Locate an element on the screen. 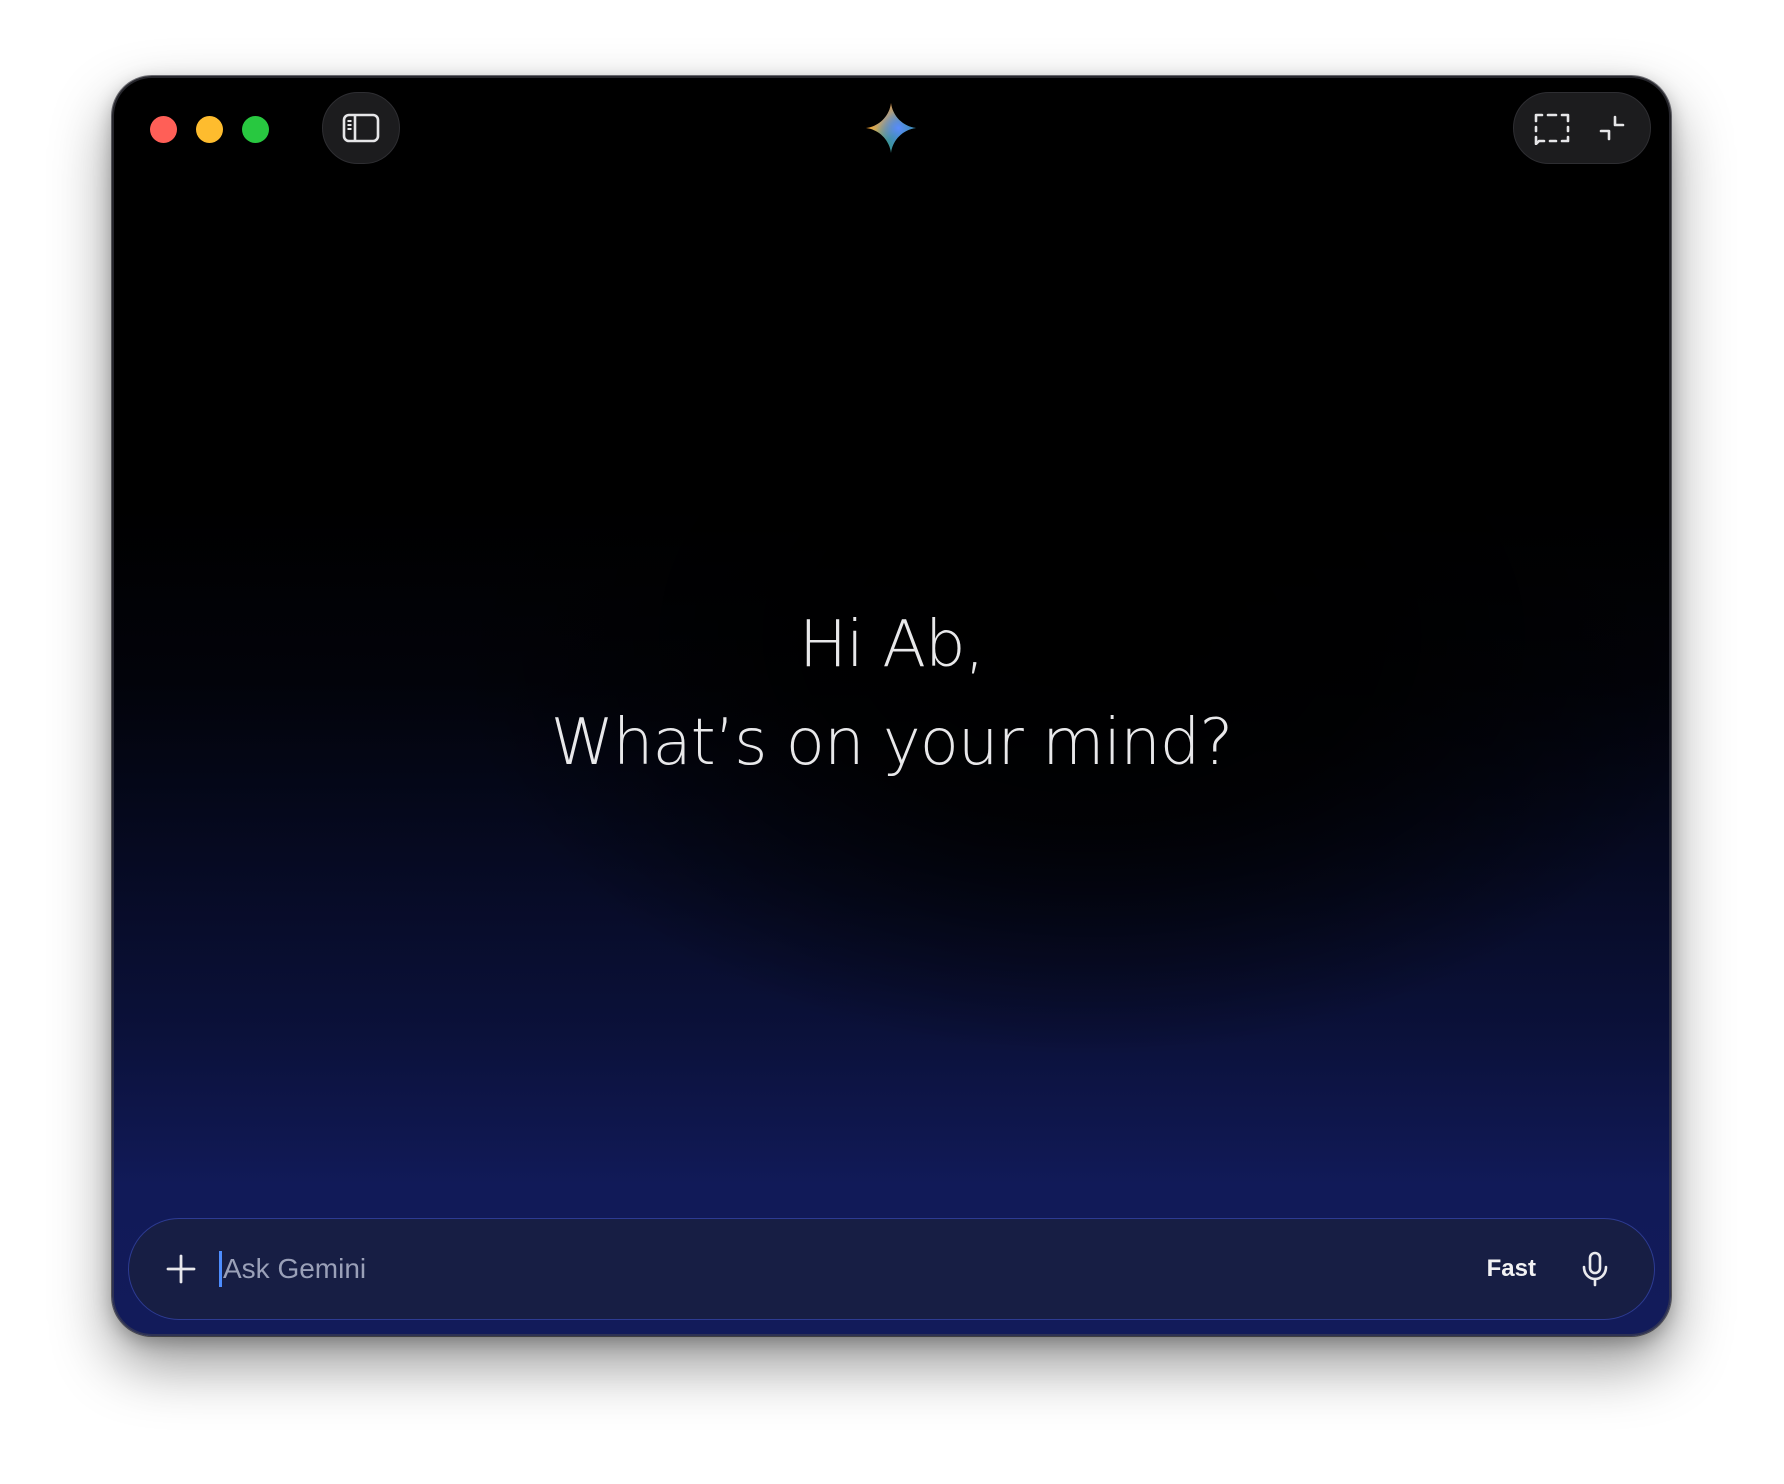 The width and height of the screenshot is (1784, 1484). greeting-line-2: What’s on your mind? is located at coordinates (892, 743).